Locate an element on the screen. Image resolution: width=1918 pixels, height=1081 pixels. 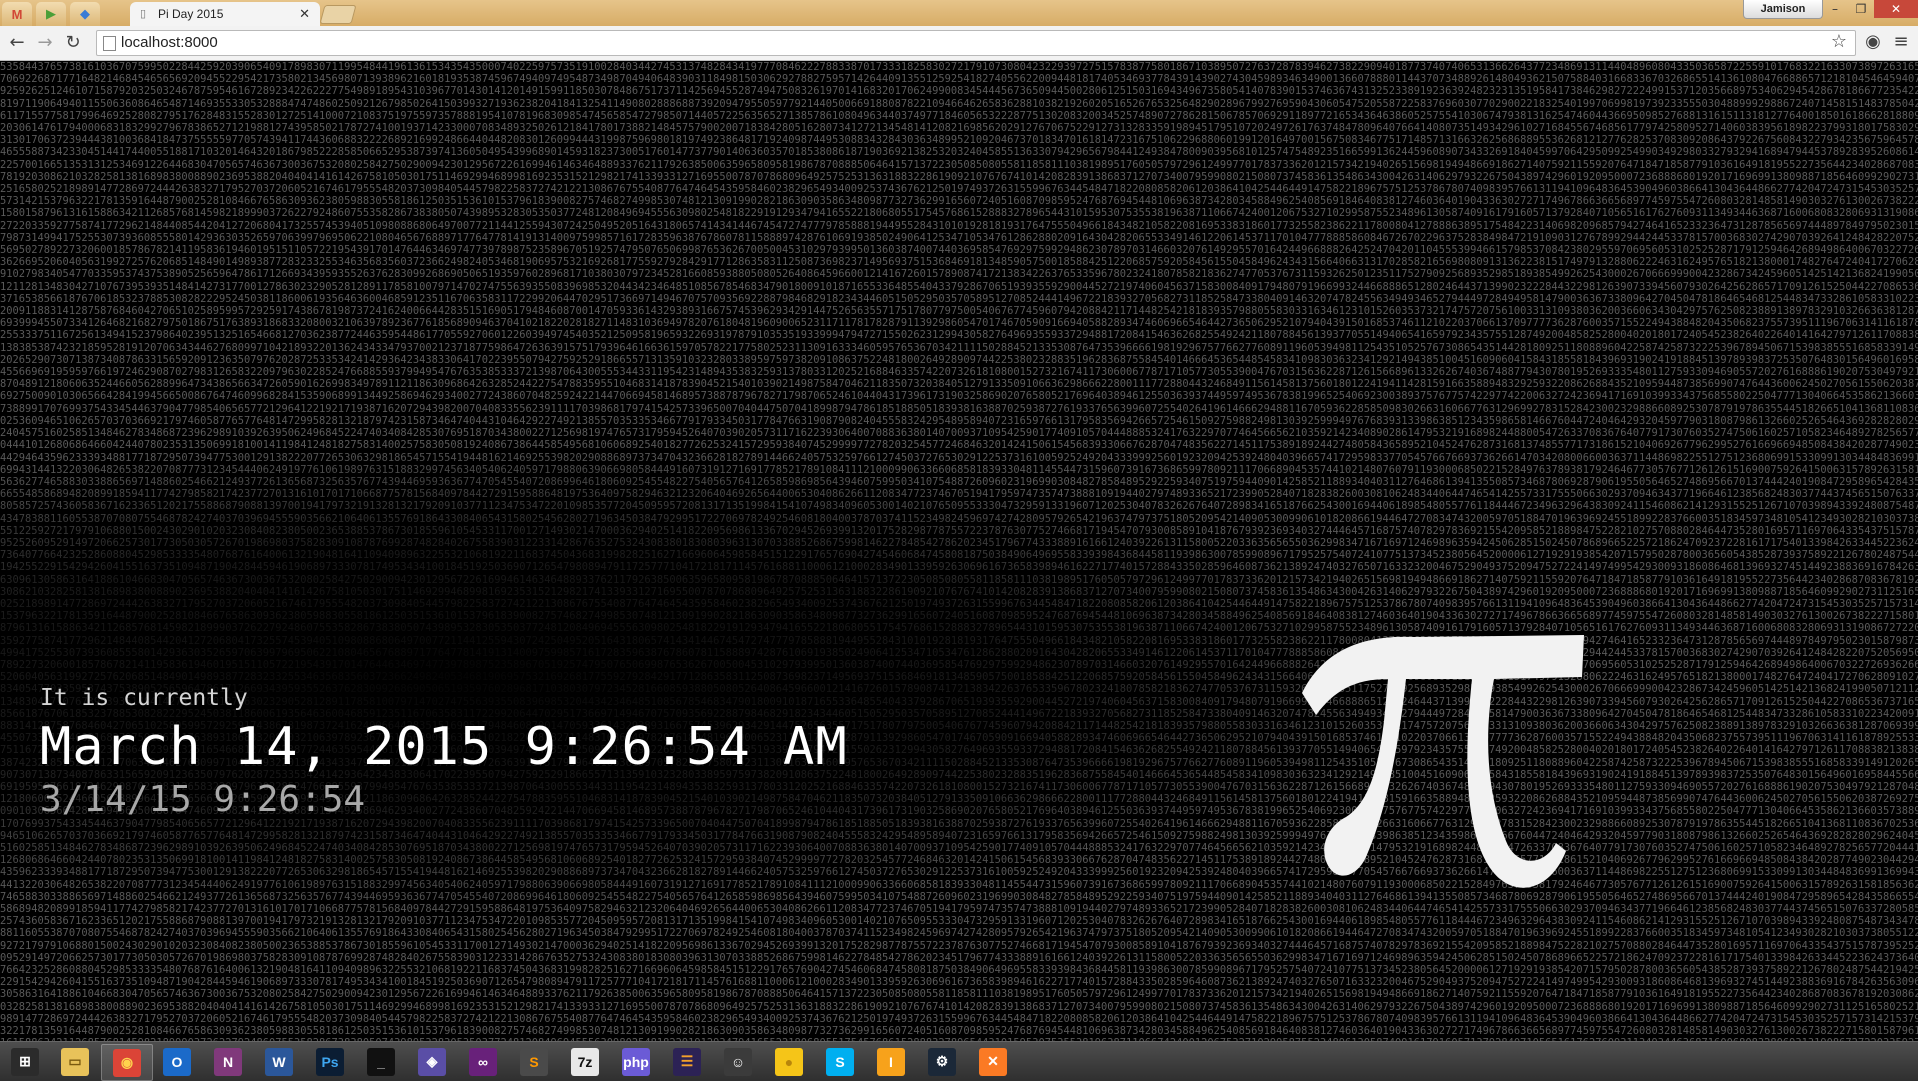
intellij-icon: I is located at coordinates (891, 1061).